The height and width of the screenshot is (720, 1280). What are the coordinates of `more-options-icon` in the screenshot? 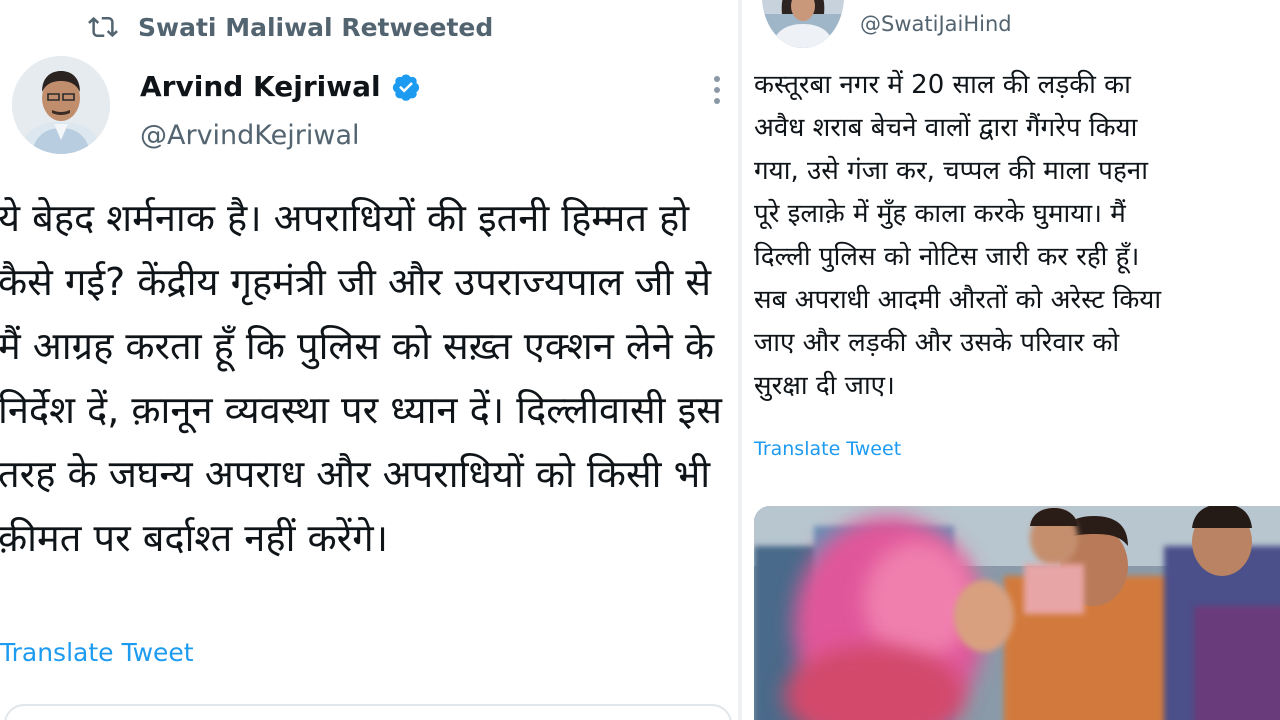 It's located at (717, 90).